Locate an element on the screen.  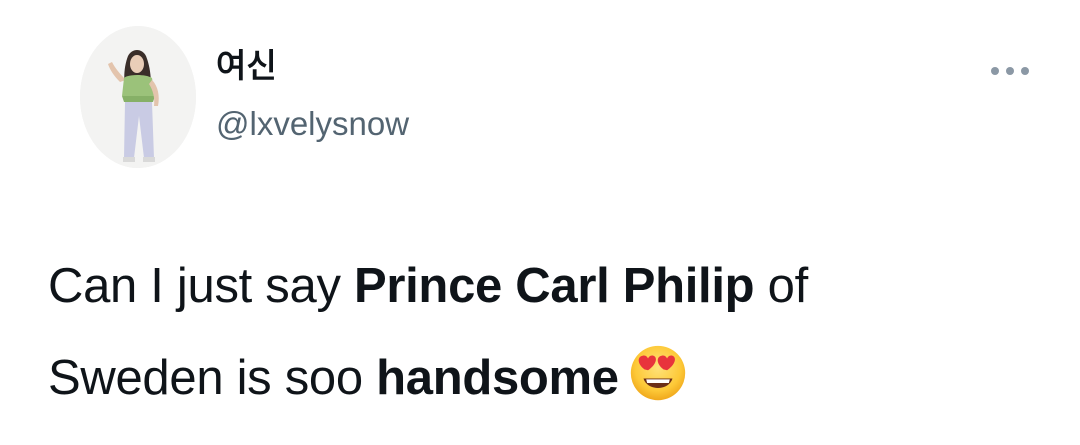
display-name: 여신 is located at coordinates (246, 66).